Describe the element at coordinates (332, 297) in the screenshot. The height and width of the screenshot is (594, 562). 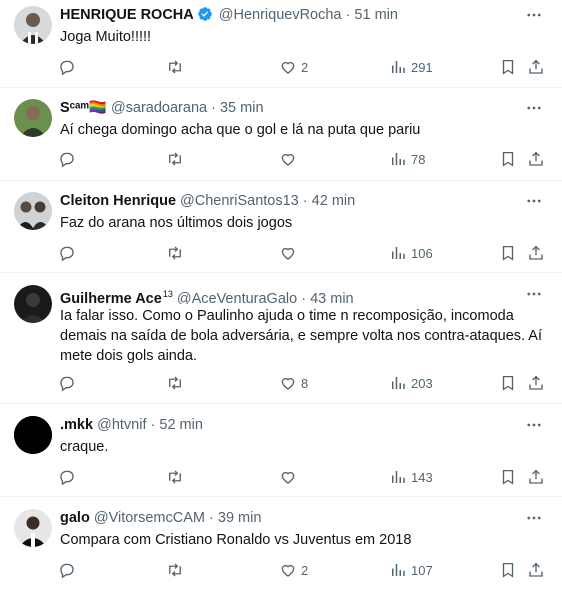
I see `timestamp: 43 min` at that location.